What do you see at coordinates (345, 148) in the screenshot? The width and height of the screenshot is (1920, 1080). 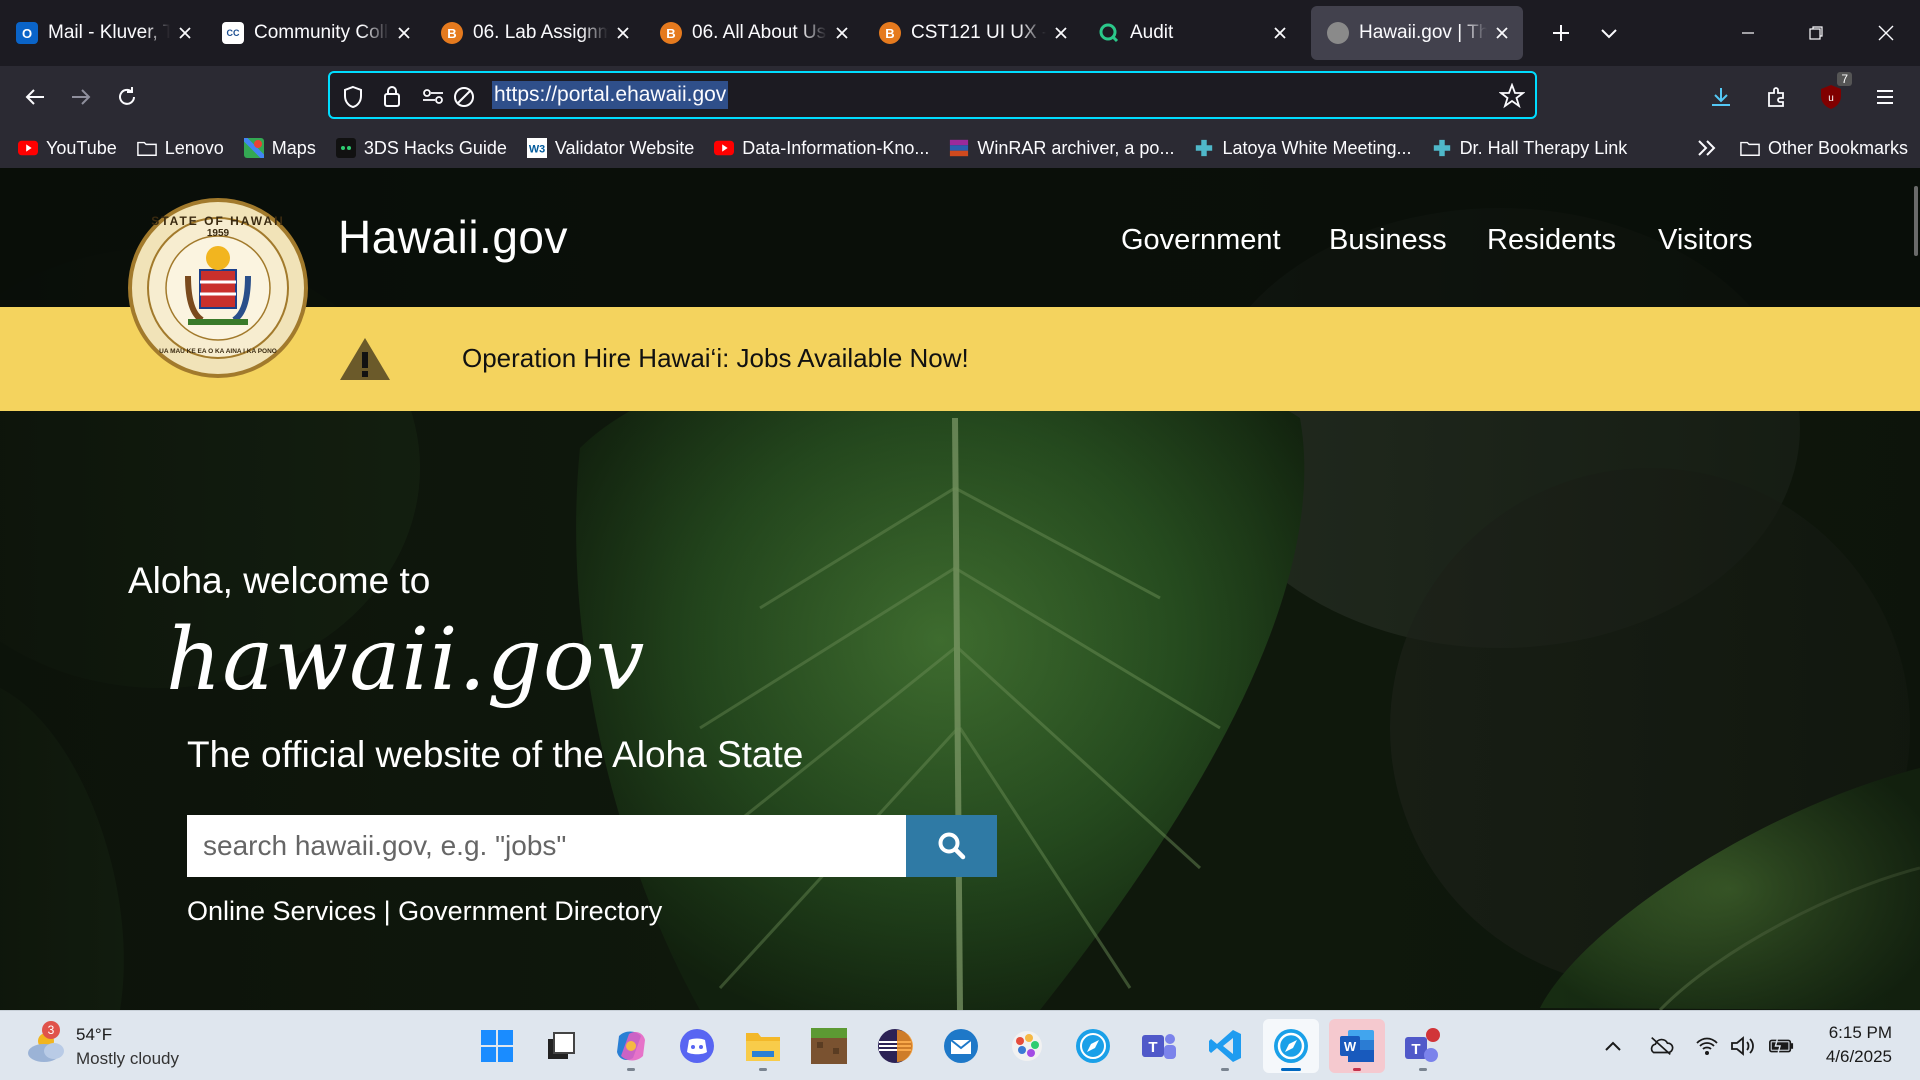 I see `3ds-icon` at bounding box center [345, 148].